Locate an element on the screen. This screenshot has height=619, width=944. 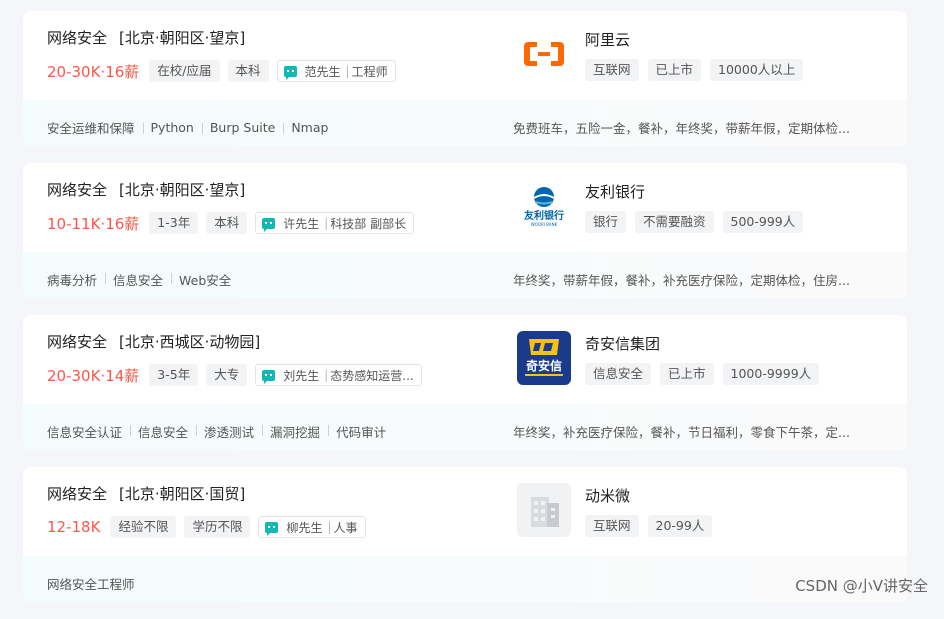
aliyun-logo-icon is located at coordinates (544, 54).